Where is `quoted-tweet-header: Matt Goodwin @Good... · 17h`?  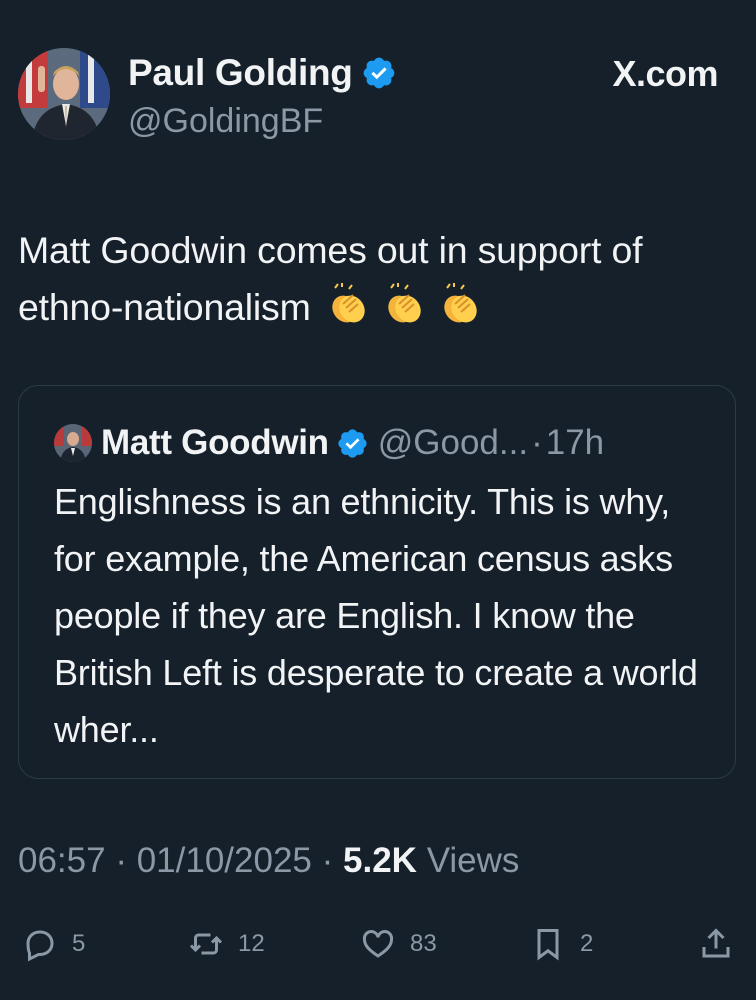
quoted-tweet-header: Matt Goodwin @Good... · 17h is located at coordinates (329, 443).